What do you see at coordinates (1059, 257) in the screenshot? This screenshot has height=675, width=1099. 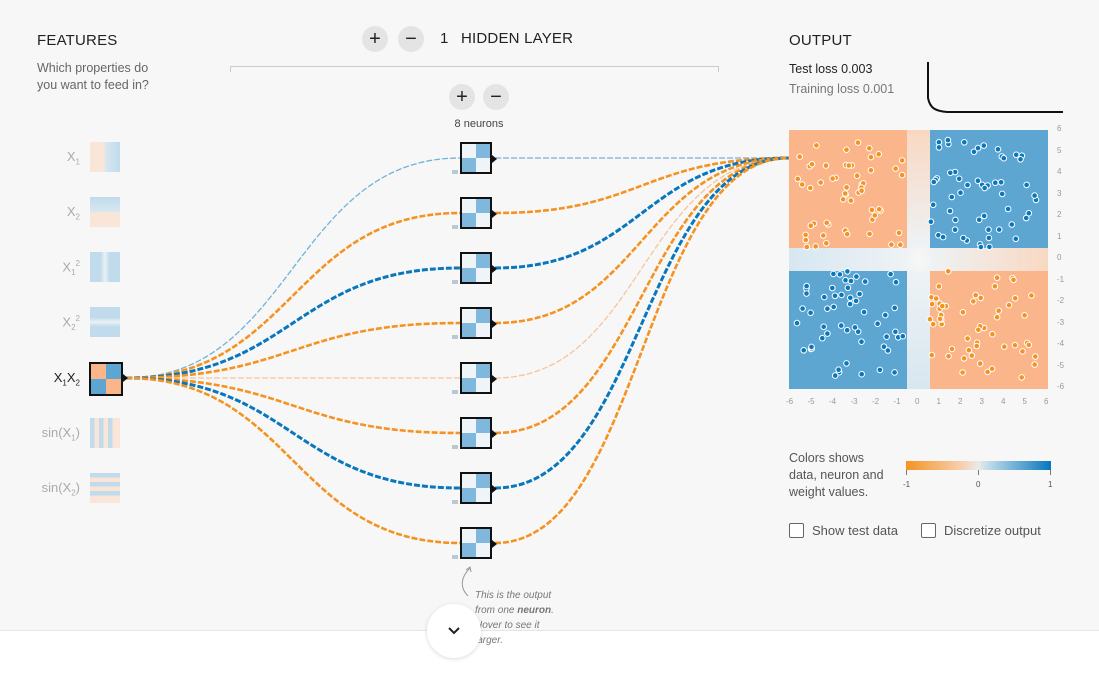 I see `y-tick: 0` at bounding box center [1059, 257].